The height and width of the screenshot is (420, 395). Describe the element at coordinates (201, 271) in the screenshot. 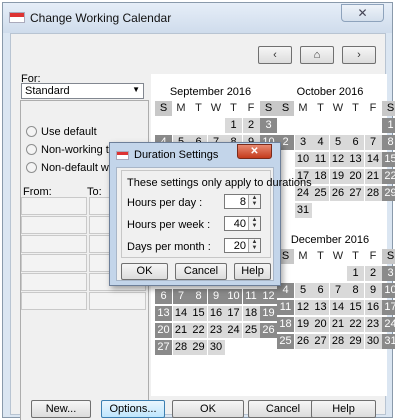

I see `dialog-cancel-button: Cancel` at that location.